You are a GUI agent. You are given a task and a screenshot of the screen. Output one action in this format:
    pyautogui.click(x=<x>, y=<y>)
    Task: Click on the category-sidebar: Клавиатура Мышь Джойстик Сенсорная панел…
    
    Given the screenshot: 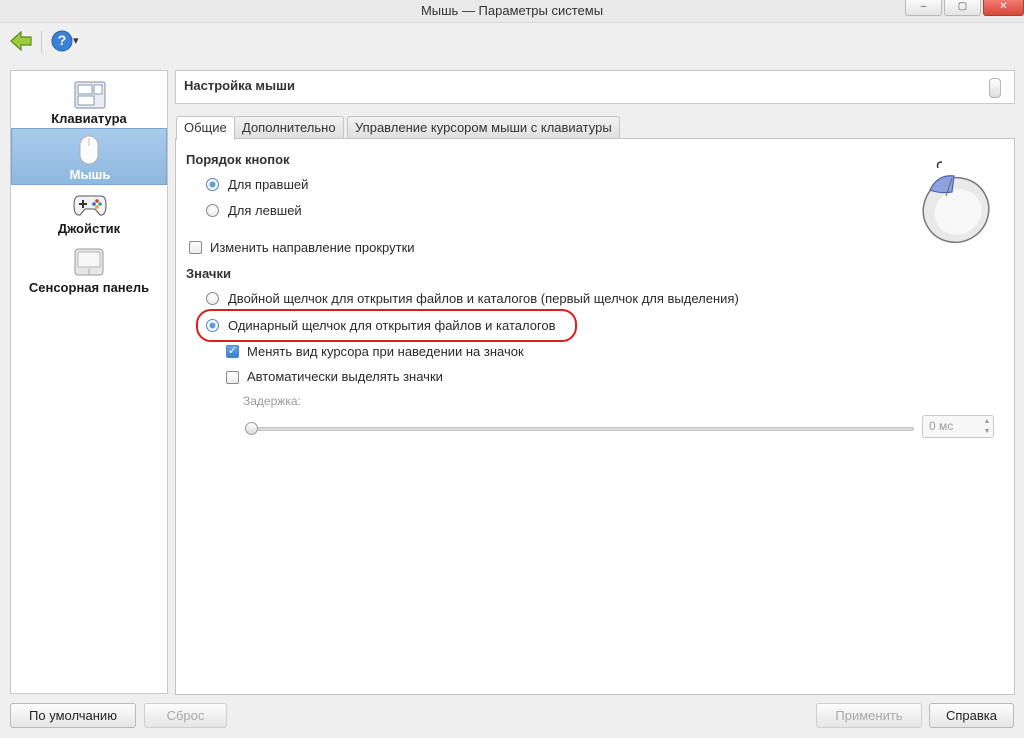 What is the action you would take?
    pyautogui.click(x=89, y=382)
    